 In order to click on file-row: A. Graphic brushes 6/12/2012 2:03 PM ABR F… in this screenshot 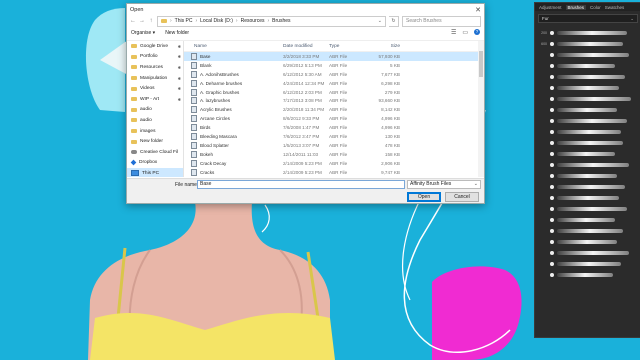, I will do `click(334, 92)`.